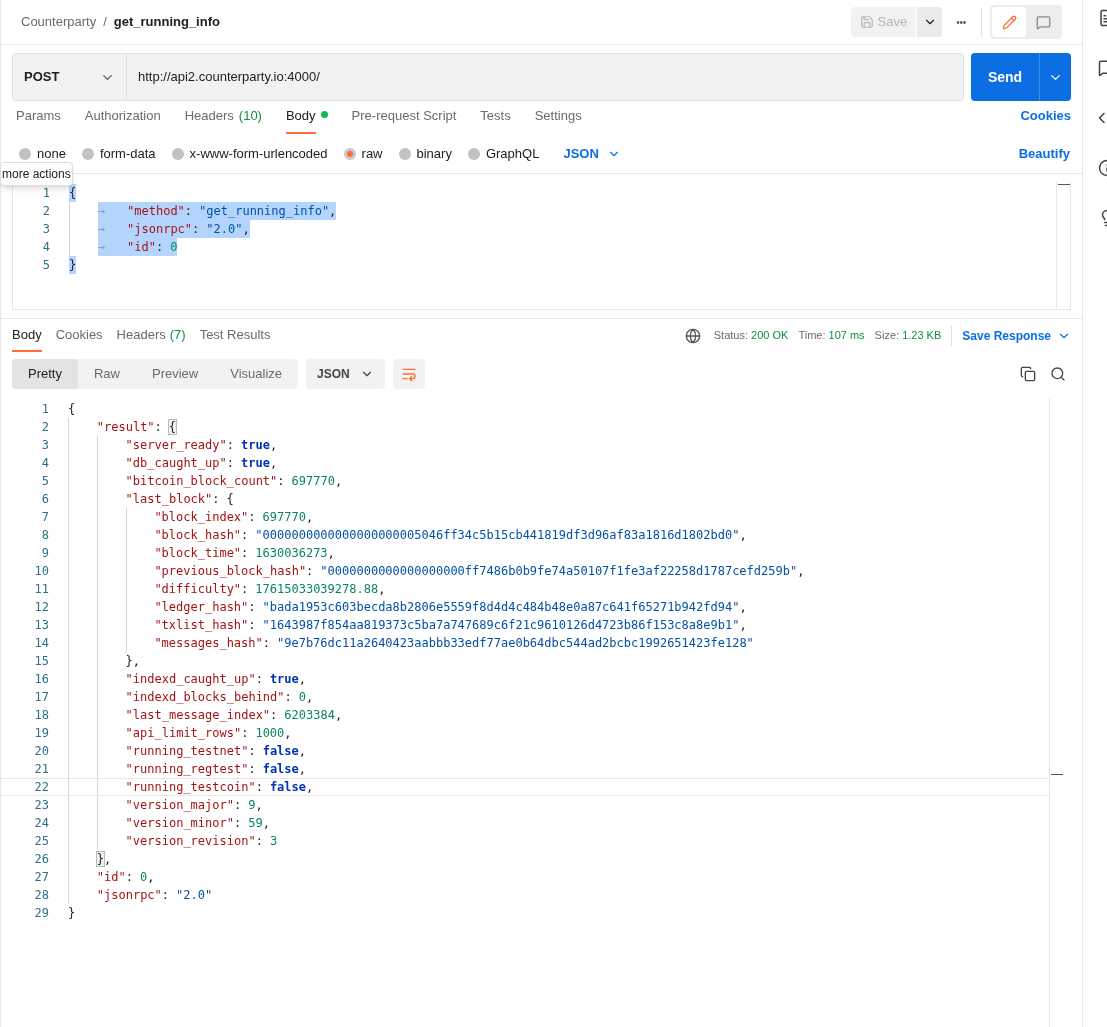 The width and height of the screenshot is (1107, 1027). I want to click on tooltip: more actions, so click(36, 174).